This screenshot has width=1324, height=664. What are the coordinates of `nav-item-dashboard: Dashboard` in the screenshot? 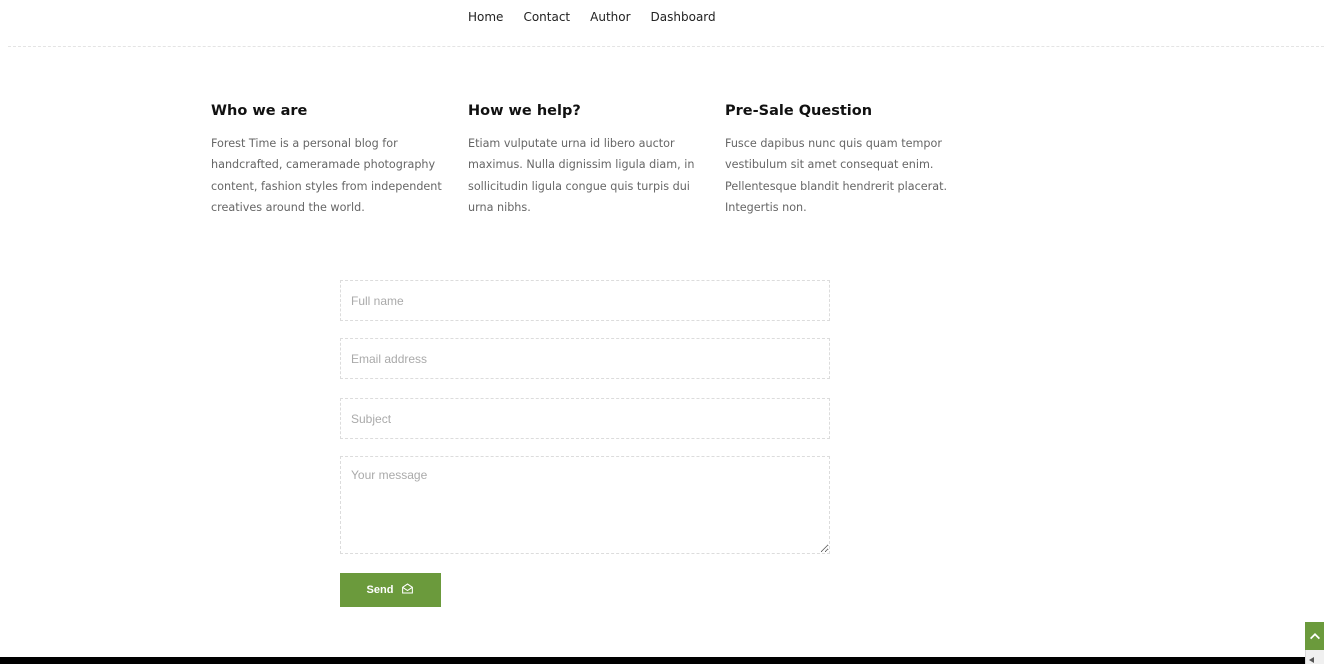 It's located at (683, 17).